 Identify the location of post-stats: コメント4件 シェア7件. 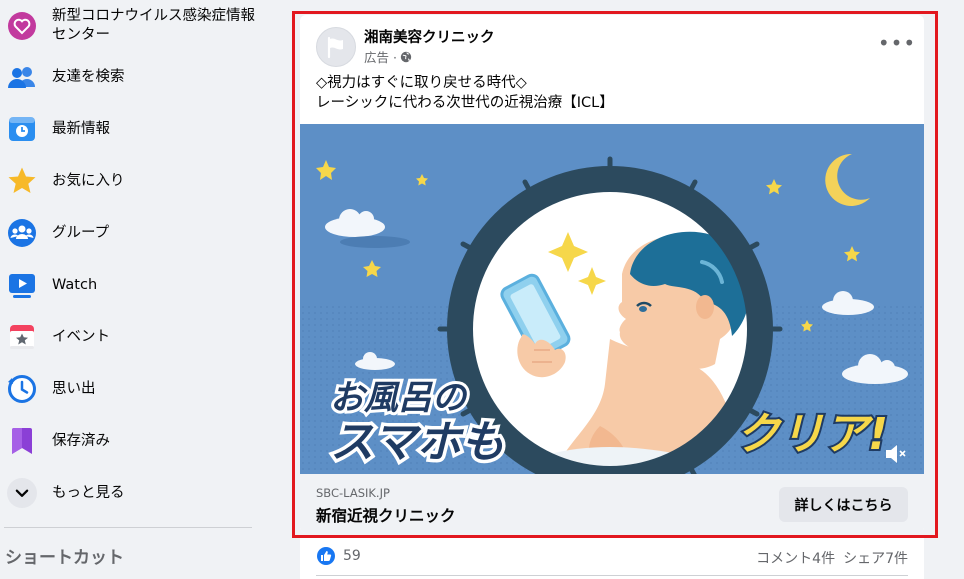
(832, 558).